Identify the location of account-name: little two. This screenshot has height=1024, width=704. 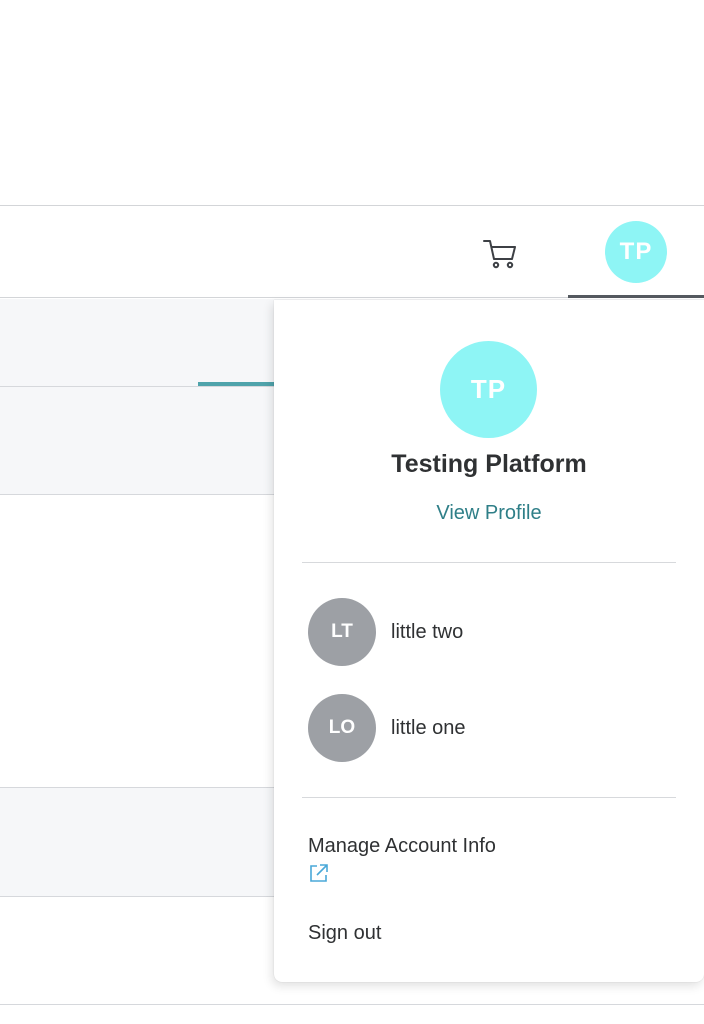
(427, 631).